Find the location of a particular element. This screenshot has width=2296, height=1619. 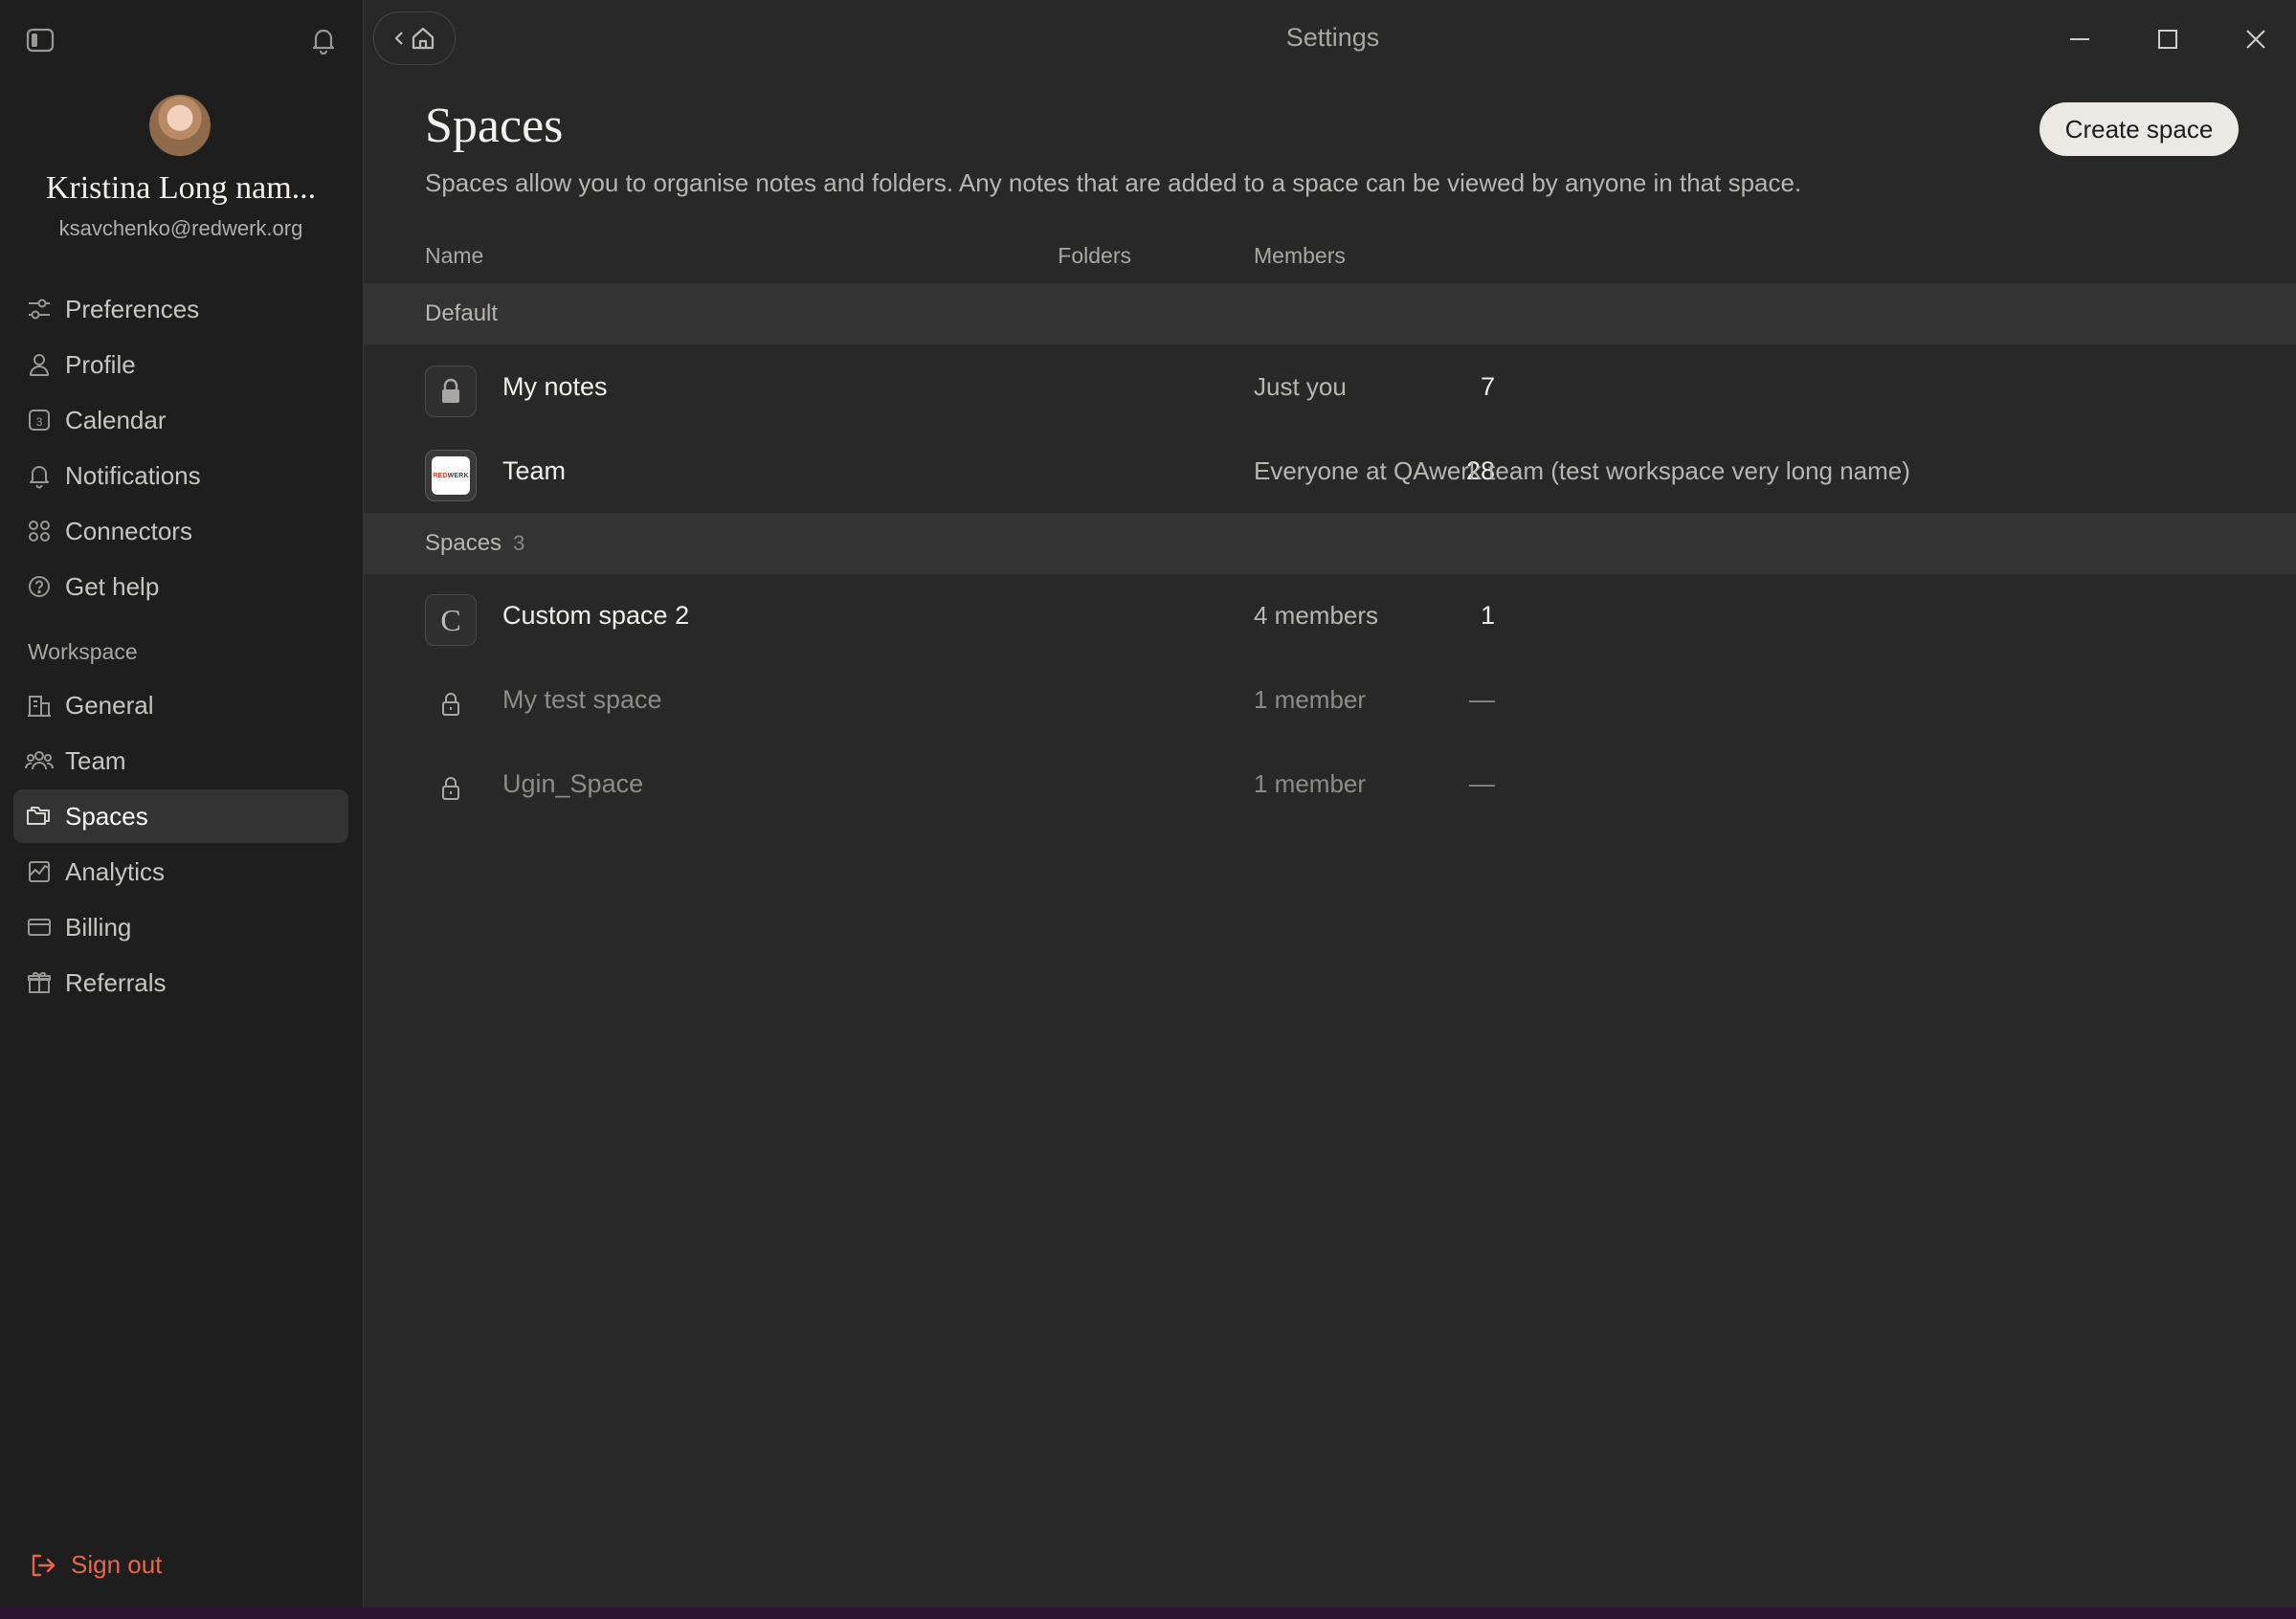

space-name: My notes is located at coordinates (555, 386).